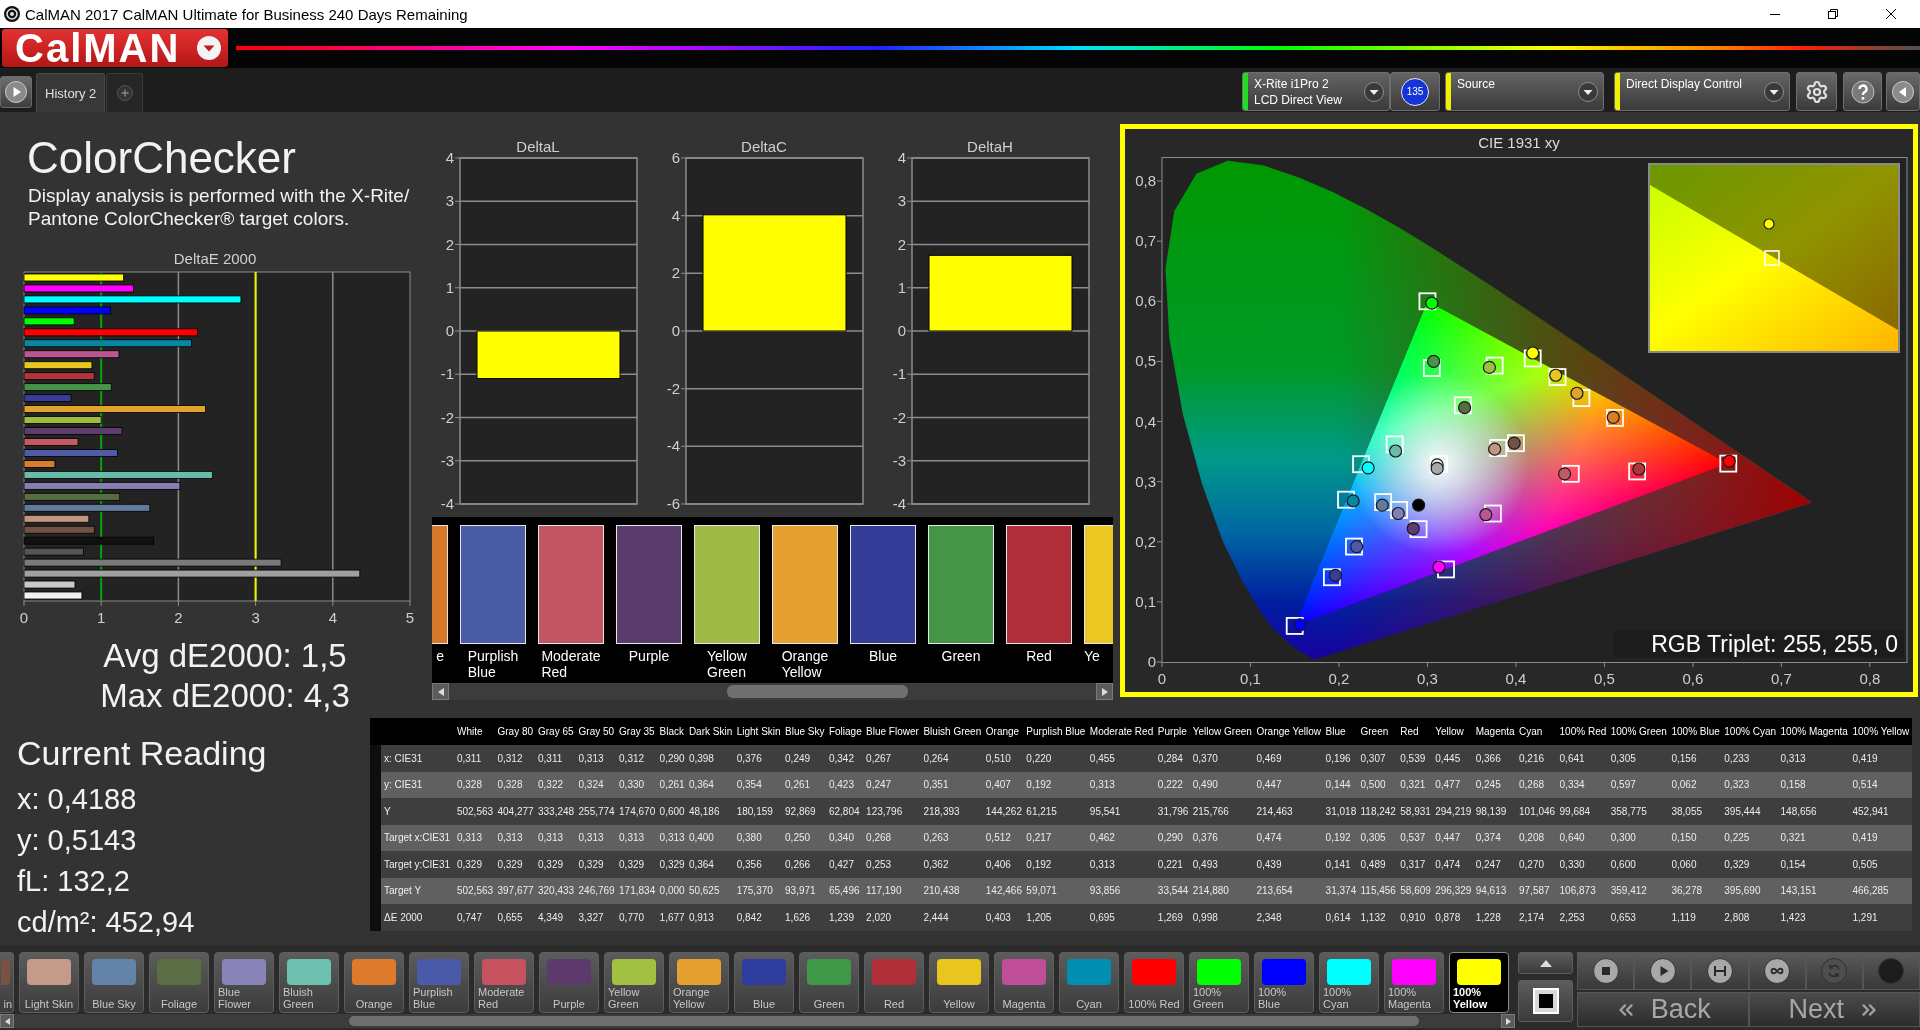 The height and width of the screenshot is (1030, 1920). What do you see at coordinates (1414, 982) in the screenshot?
I see `patch-button: 100% Magenta` at bounding box center [1414, 982].